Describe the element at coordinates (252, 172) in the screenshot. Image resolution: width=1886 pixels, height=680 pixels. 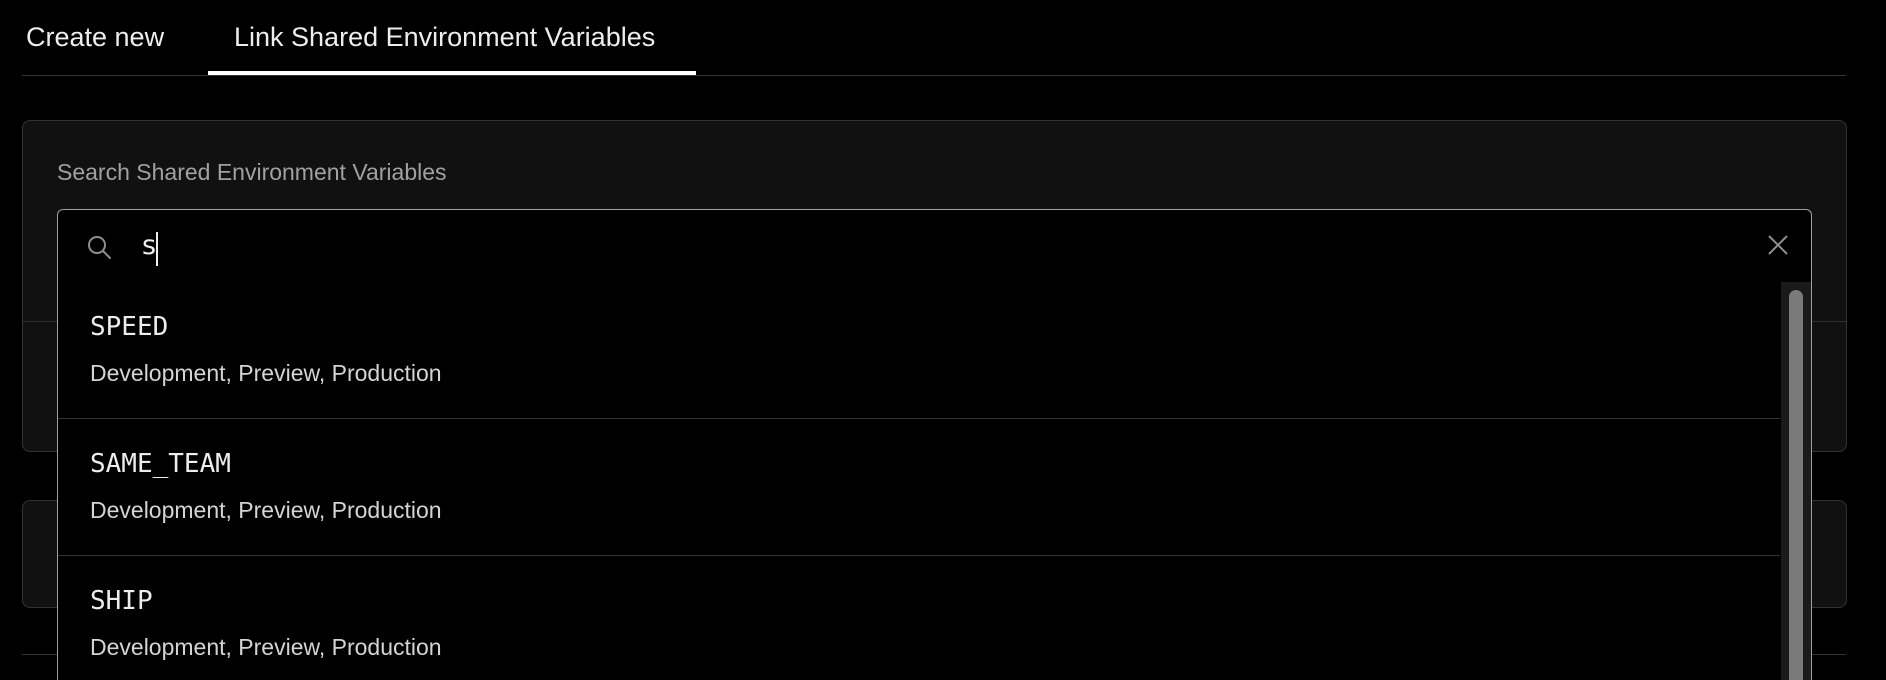
I see `search-label: Search Shared Environment Variables` at that location.